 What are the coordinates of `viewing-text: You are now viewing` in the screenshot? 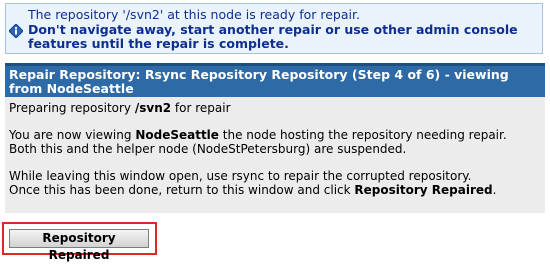 It's located at (72, 135).